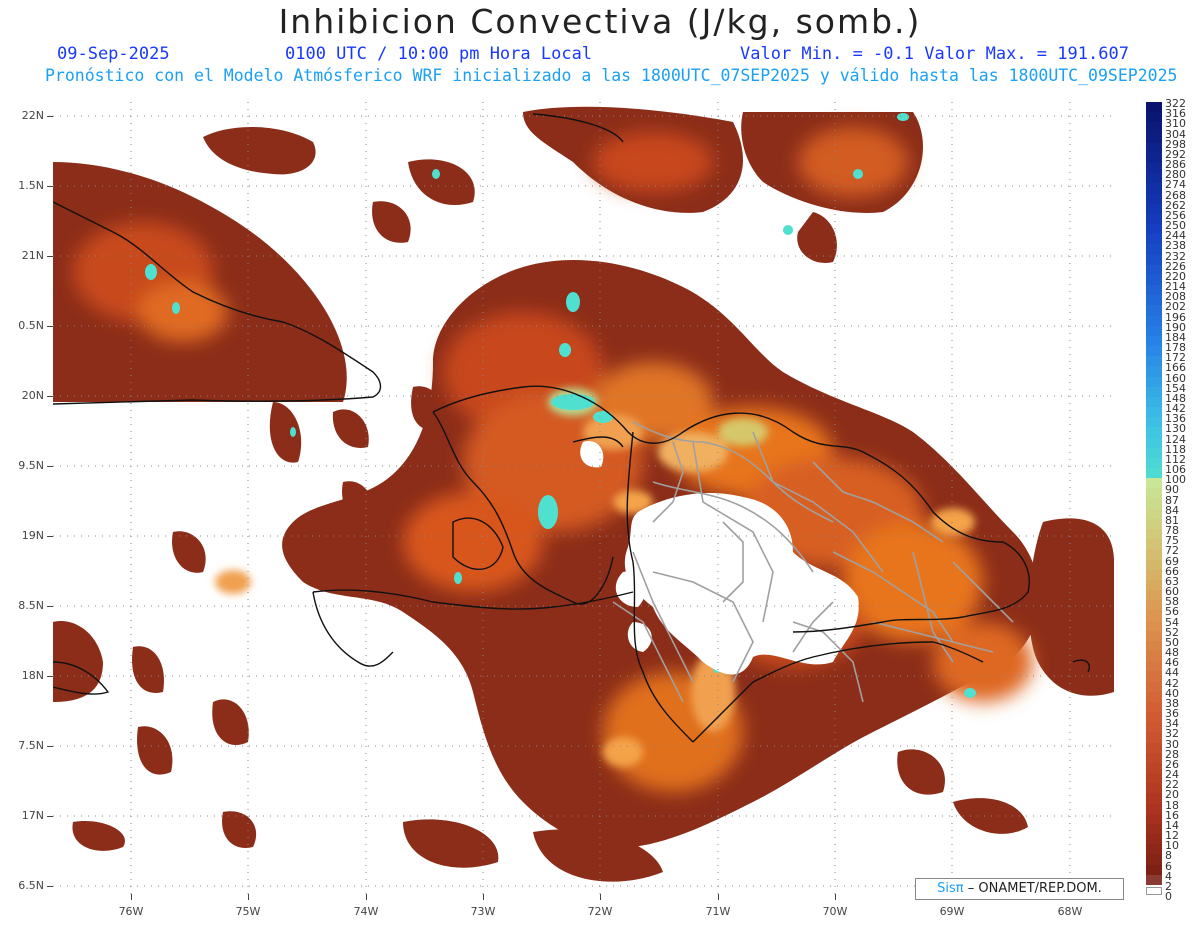 Image resolution: width=1200 pixels, height=927 pixels. I want to click on lat-label-10: 17N, so click(32, 815).